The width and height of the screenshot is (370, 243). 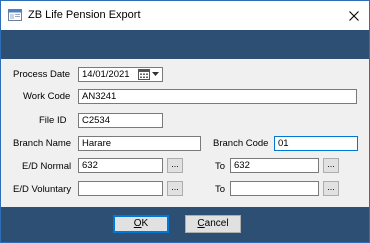 I want to click on process-date-picker: 14/01/2021, so click(x=120, y=74).